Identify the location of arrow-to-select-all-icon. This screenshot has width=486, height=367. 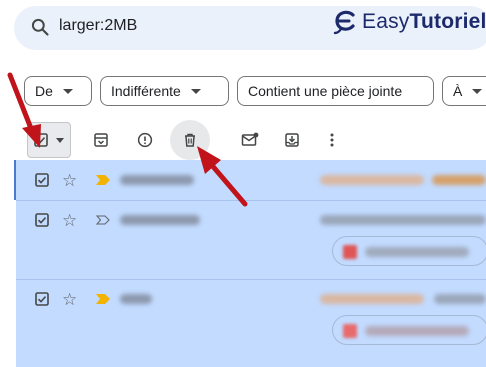
(24, 110).